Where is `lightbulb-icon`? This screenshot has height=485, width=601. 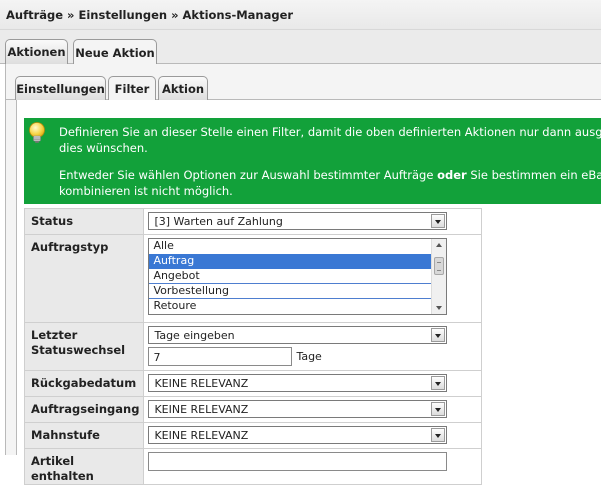 lightbulb-icon is located at coordinates (37, 134).